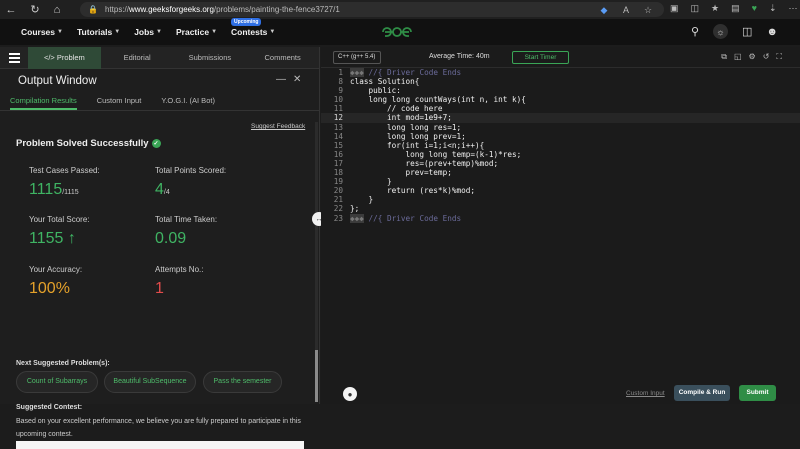 Image resolution: width=800 pixels, height=449 pixels. Describe the element at coordinates (64, 57) in the screenshot. I see `tab-problem: </> Problem` at that location.